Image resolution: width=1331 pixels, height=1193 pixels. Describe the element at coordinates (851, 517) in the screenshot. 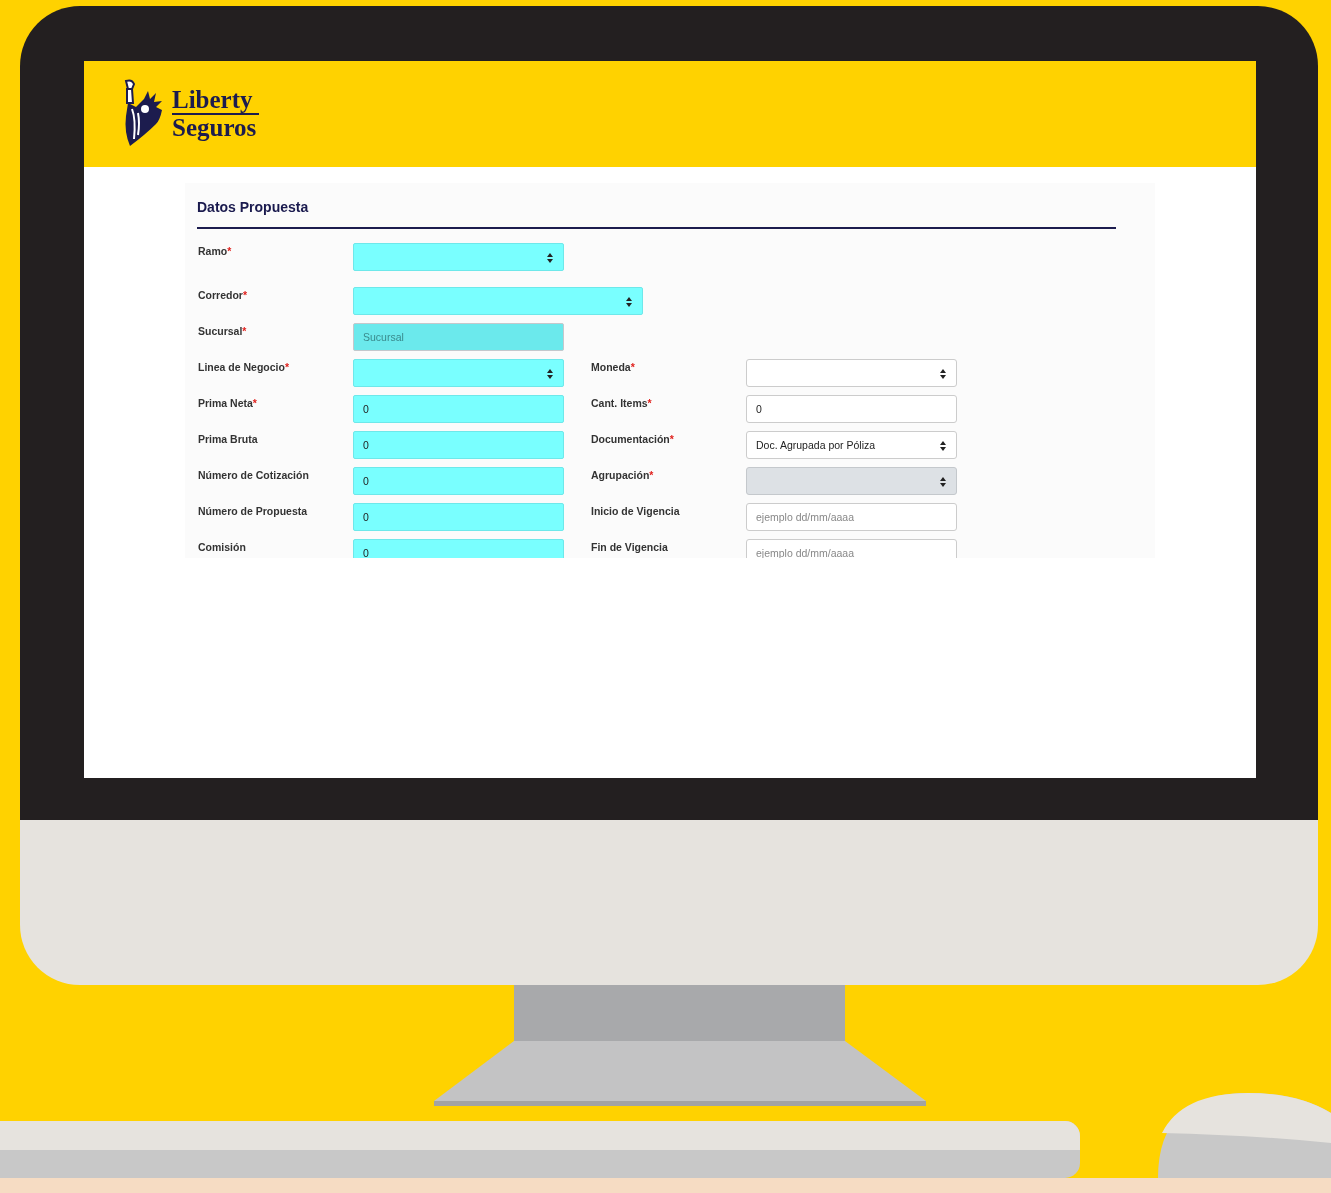

I see `input-field: ejemplo dd/mm/aaaa` at that location.